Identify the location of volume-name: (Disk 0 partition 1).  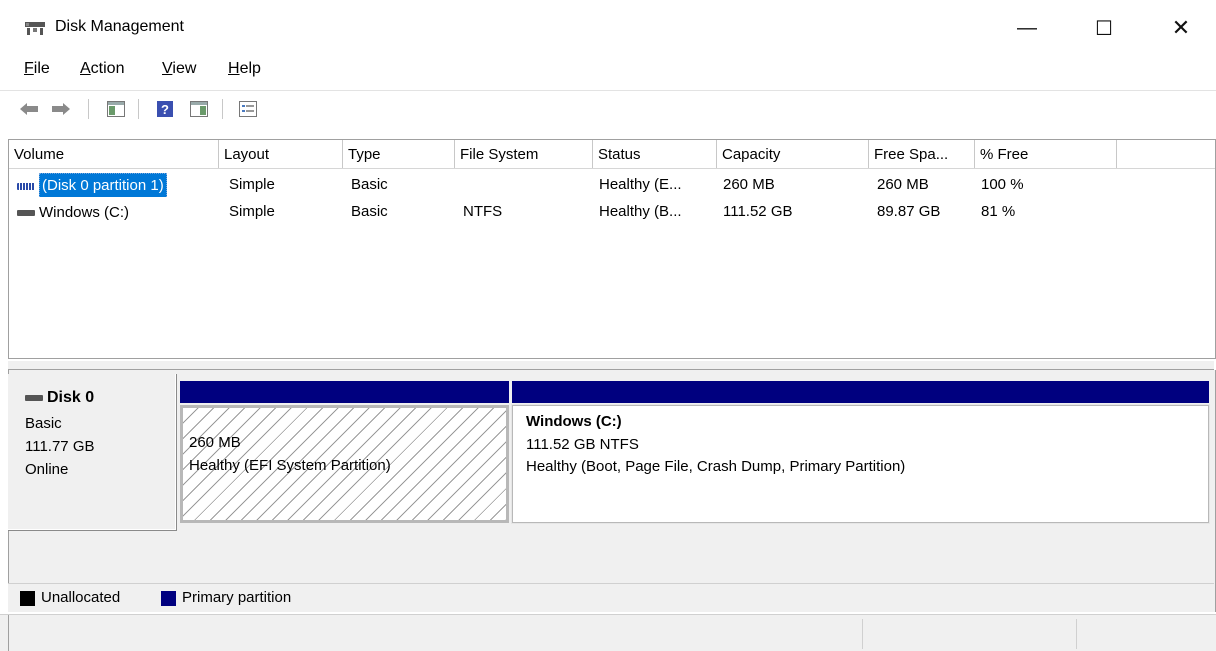
(103, 185).